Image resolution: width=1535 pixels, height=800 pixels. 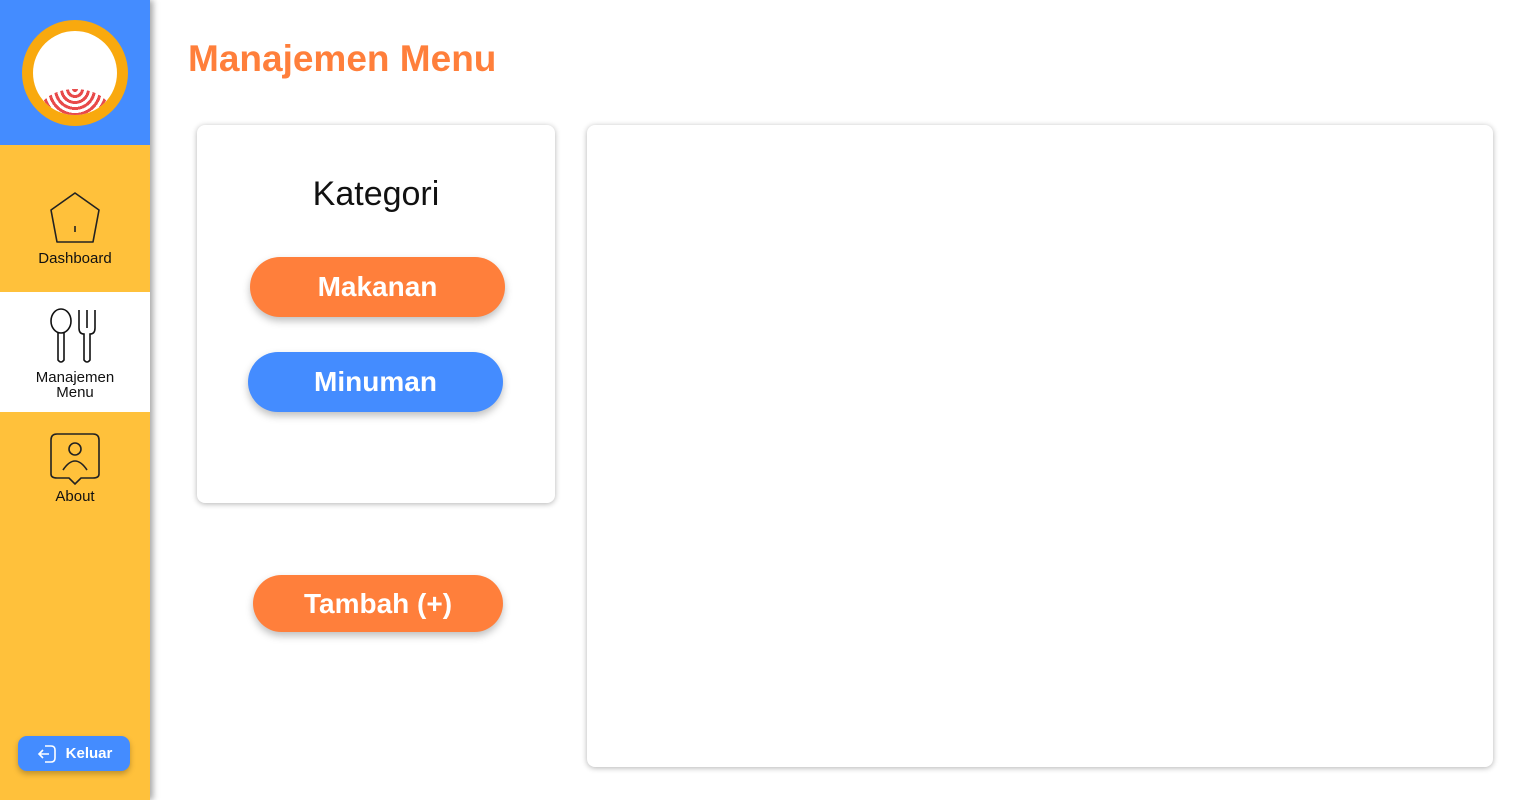 I want to click on category-minuman-button: Minuman, so click(x=375, y=382).